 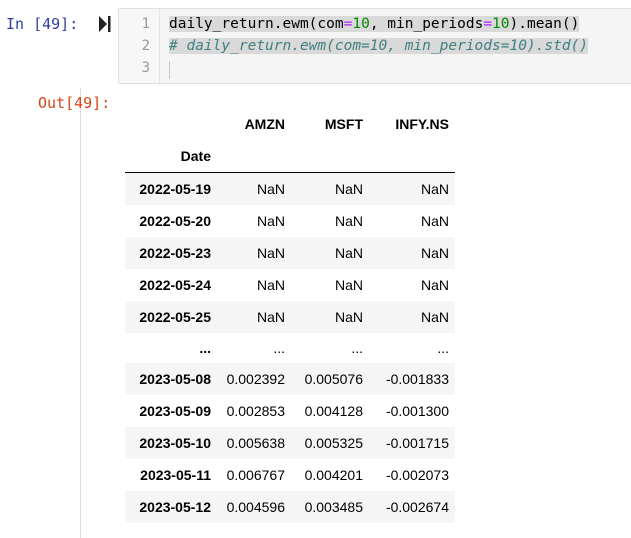 What do you see at coordinates (145, 46) in the screenshot?
I see `line-number: 2` at bounding box center [145, 46].